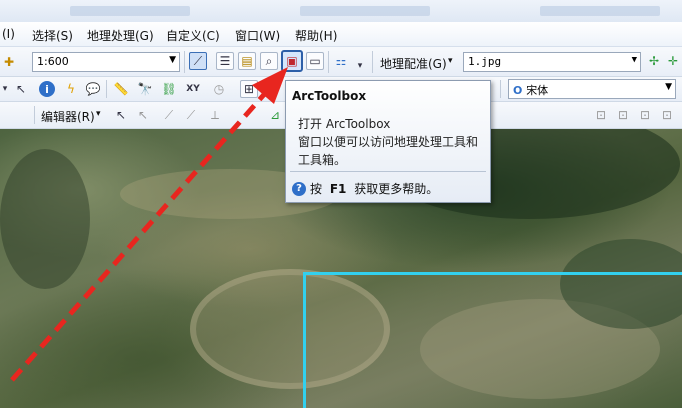 Image resolution: width=682 pixels, height=408 pixels. Describe the element at coordinates (93, 89) in the screenshot. I see `html-popup-icon: 💬` at that location.